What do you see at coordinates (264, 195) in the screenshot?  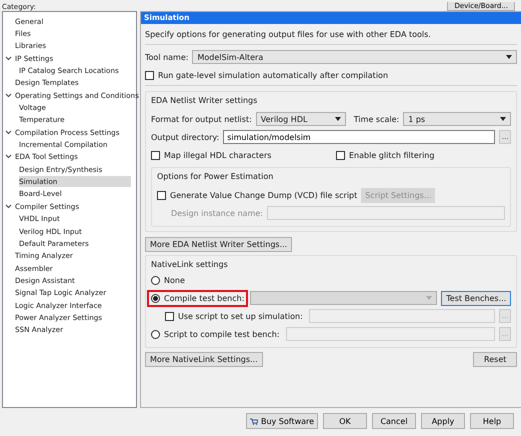 I see `checkbox-label: Generate Value Change Dump (VCD) file script` at bounding box center [264, 195].